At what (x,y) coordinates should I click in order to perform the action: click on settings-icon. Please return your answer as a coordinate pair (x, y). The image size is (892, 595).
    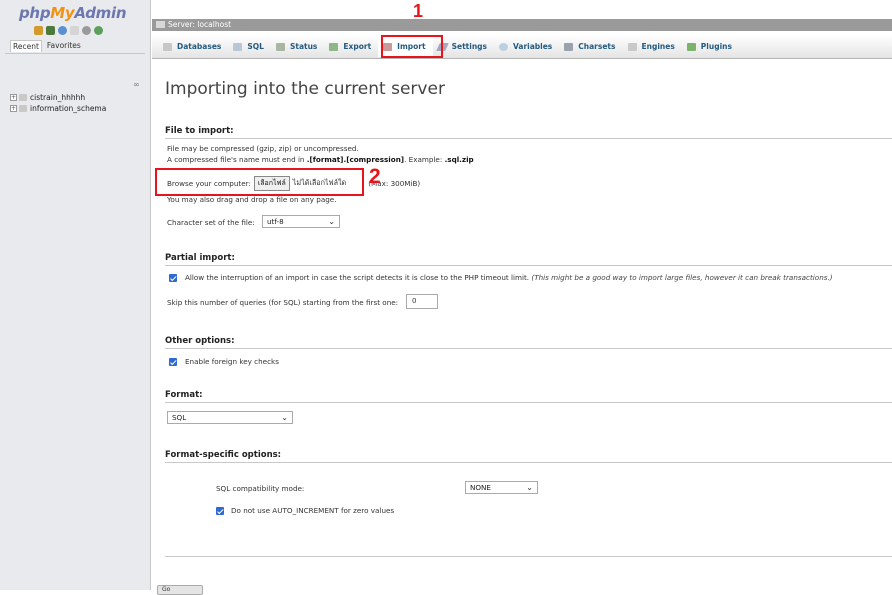
    Looking at the image, I should click on (86, 30).